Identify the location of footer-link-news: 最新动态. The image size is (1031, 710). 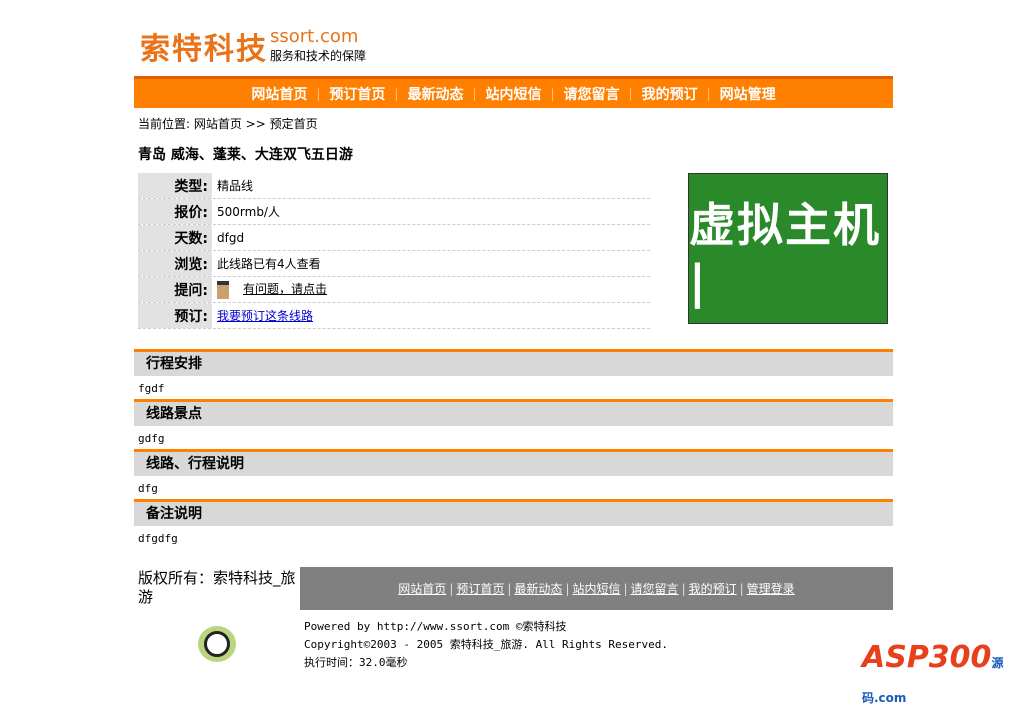
(538, 588).